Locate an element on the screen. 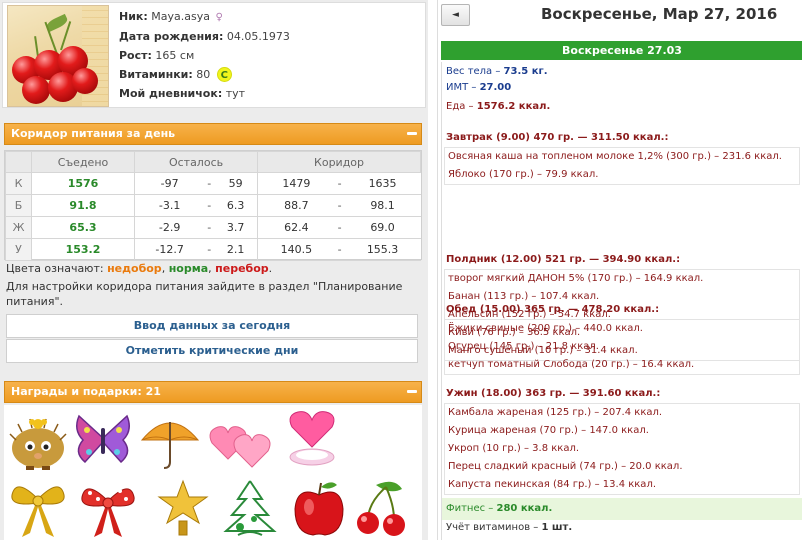 This screenshot has height=540, width=802. heart-box-icon is located at coordinates (312, 438).